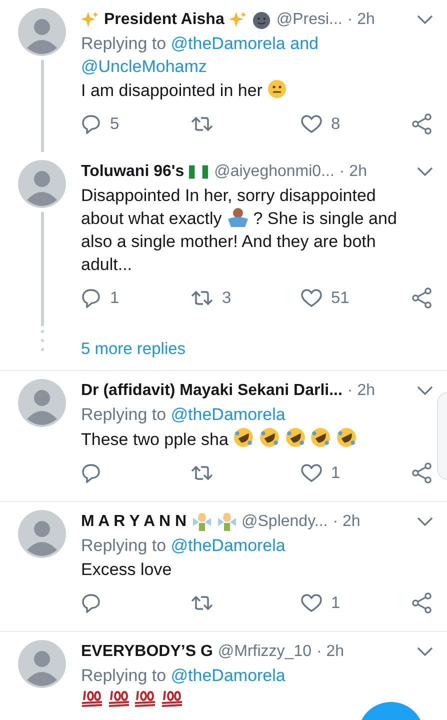 This screenshot has width=447, height=720. Describe the element at coordinates (164, 20) in the screenshot. I see `user-name: President Aisha` at that location.